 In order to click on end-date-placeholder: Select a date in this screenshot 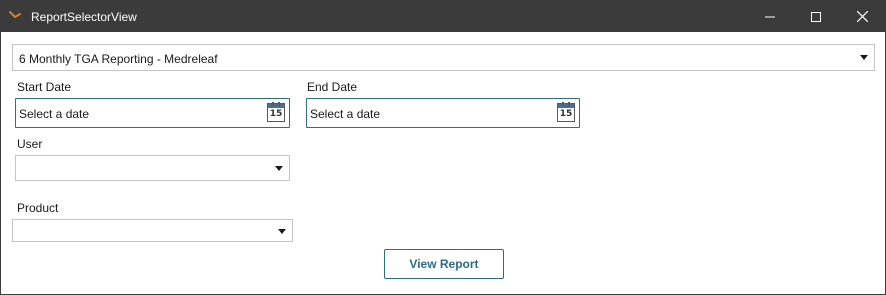, I will do `click(345, 114)`.